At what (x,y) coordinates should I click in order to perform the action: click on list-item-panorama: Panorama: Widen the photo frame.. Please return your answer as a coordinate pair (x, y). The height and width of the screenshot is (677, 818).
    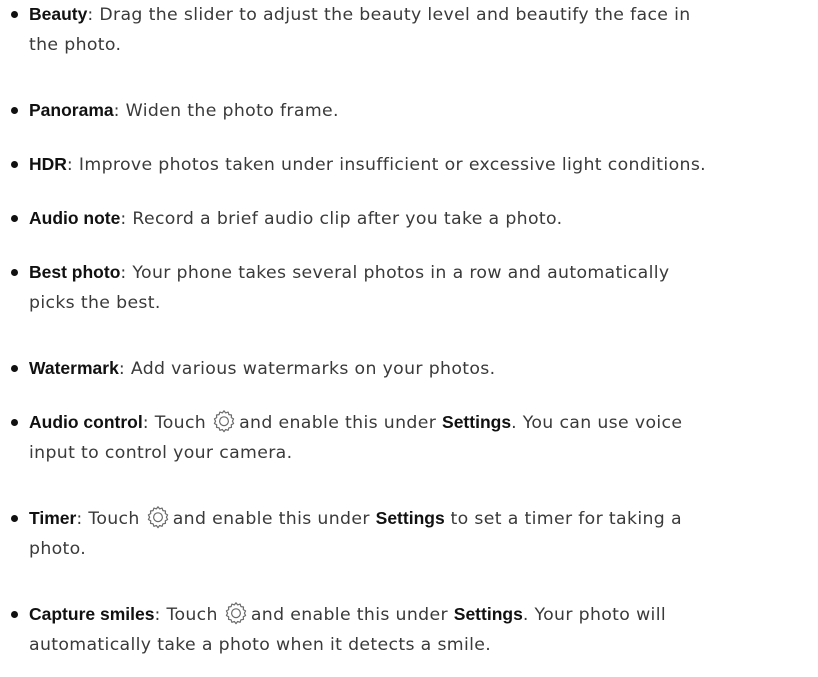
    Looking at the image, I should click on (413, 110).